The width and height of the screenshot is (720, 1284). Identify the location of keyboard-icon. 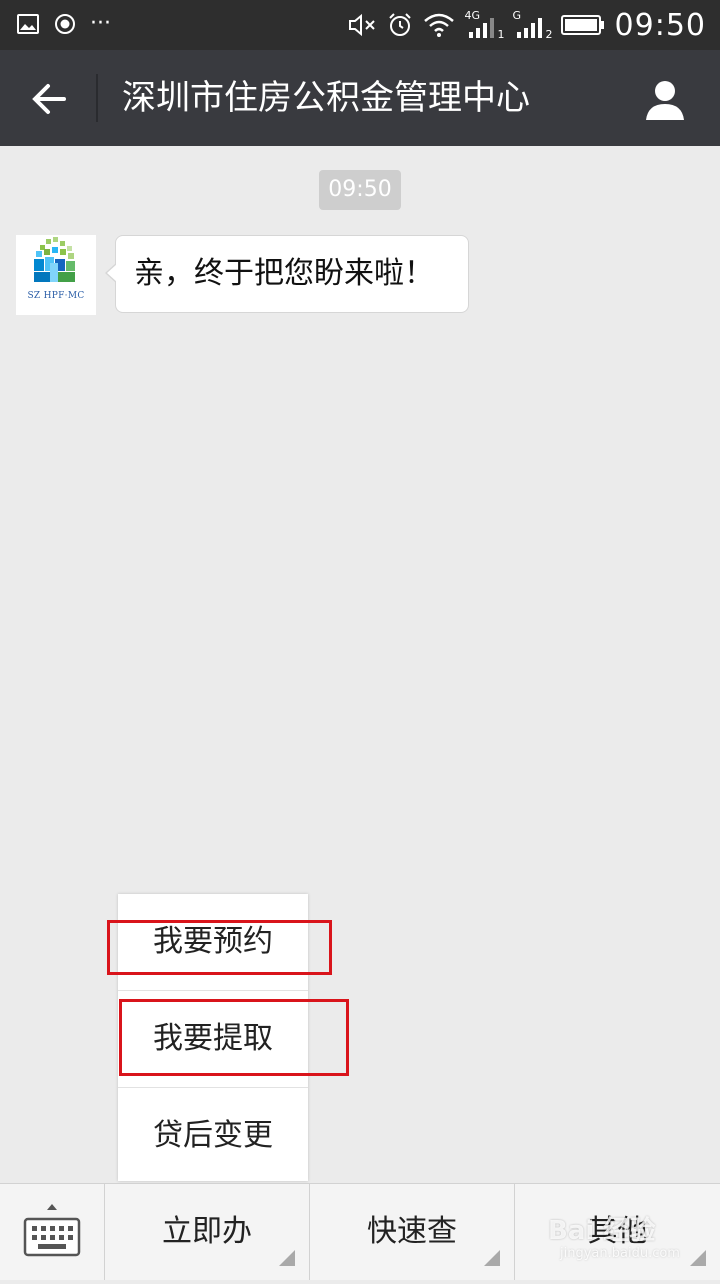
(52, 1230).